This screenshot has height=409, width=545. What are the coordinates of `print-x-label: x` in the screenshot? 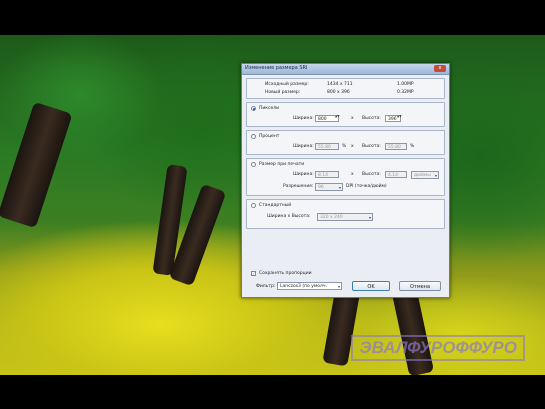 It's located at (352, 174).